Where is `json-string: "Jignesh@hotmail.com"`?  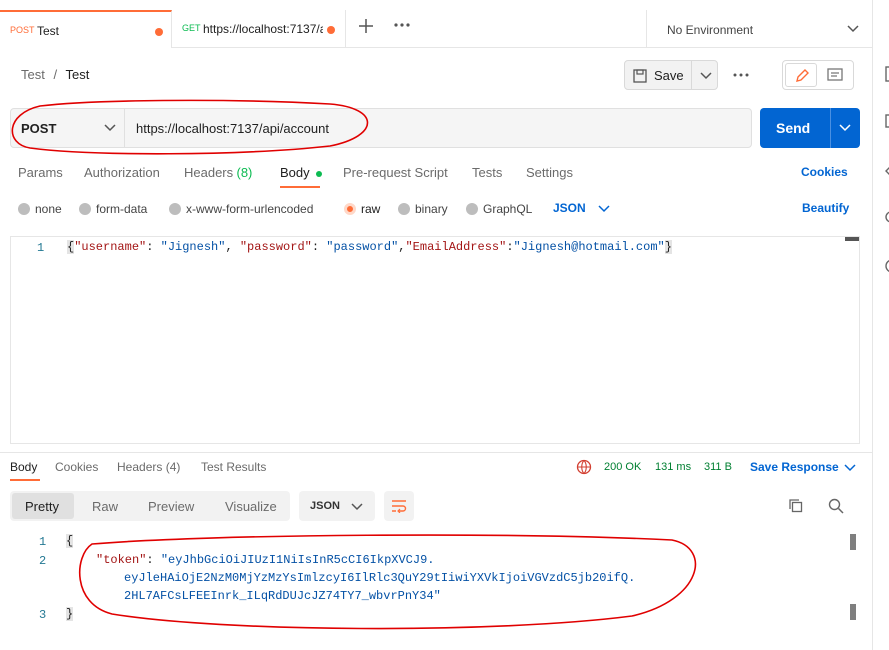 json-string: "Jignesh@hotmail.com" is located at coordinates (589, 247).